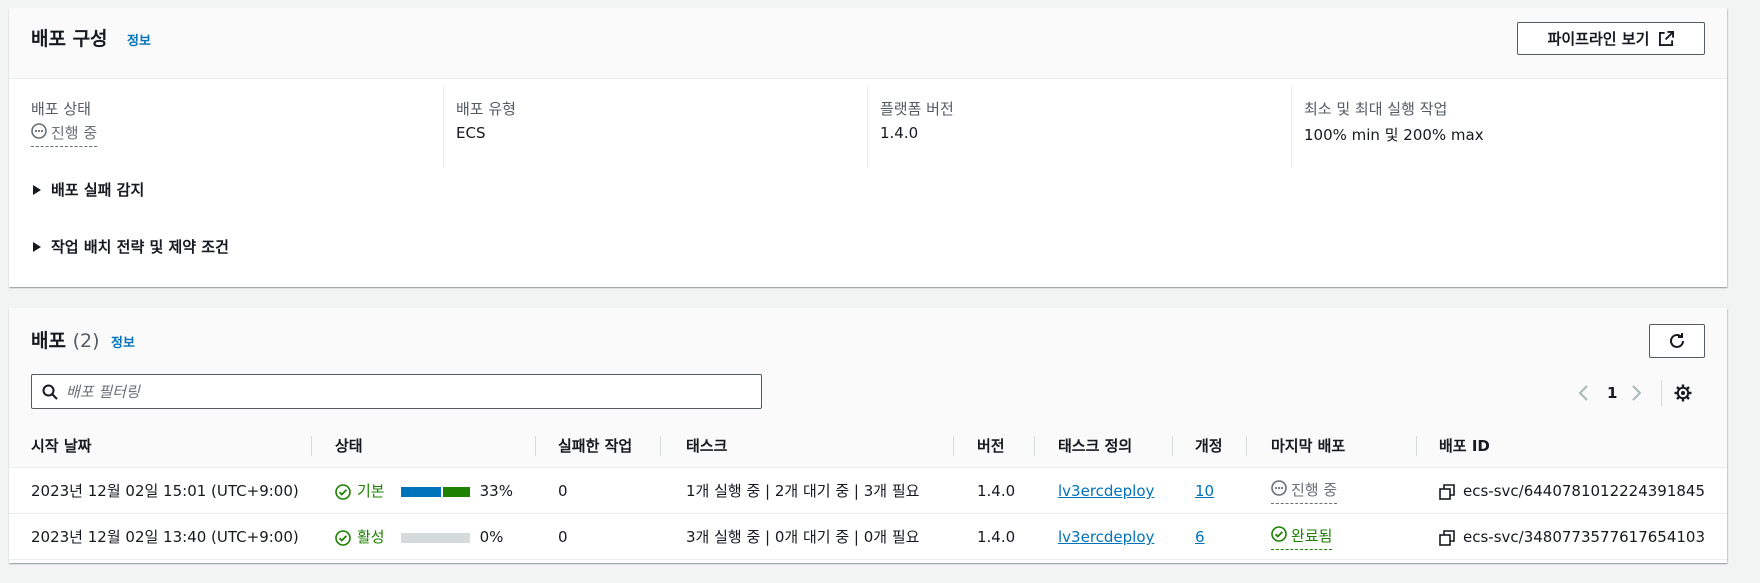  Describe the element at coordinates (406, 391) in the screenshot. I see `search-input` at that location.